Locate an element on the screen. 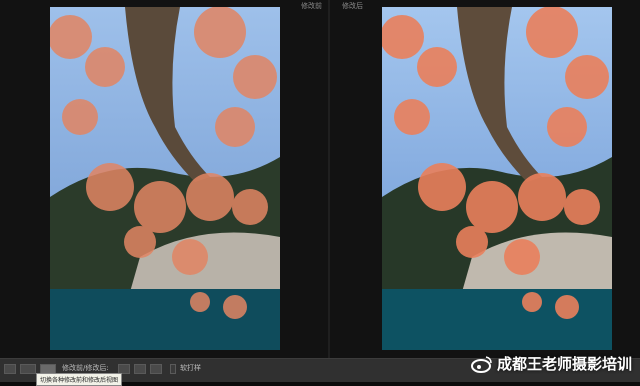 This screenshot has width=640, height=386. view-tooltip: 切换各种修改前和修改后视图 is located at coordinates (79, 379).